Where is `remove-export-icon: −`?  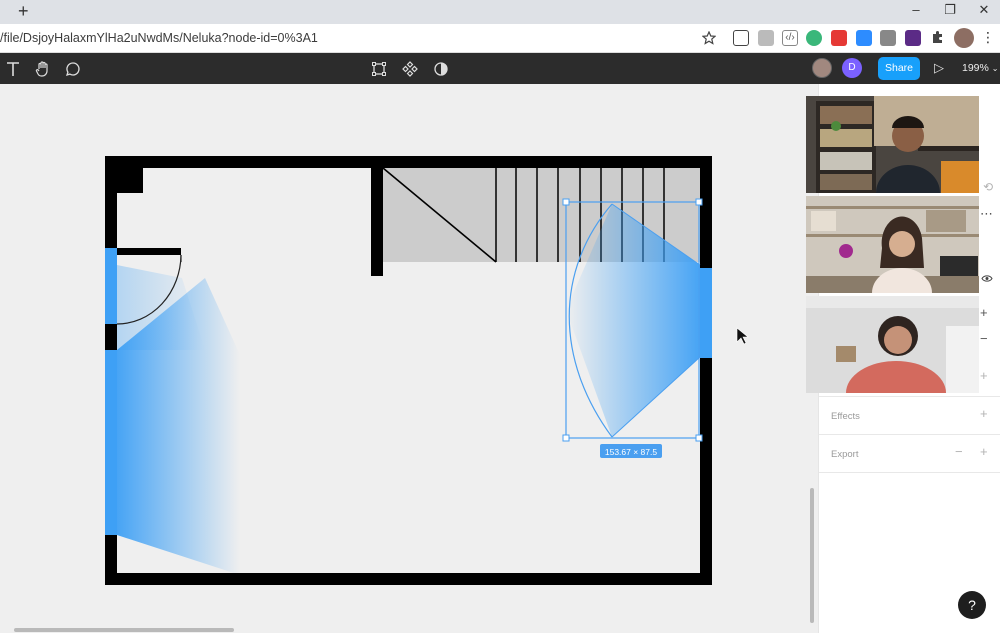 remove-export-icon: − is located at coordinates (959, 451).